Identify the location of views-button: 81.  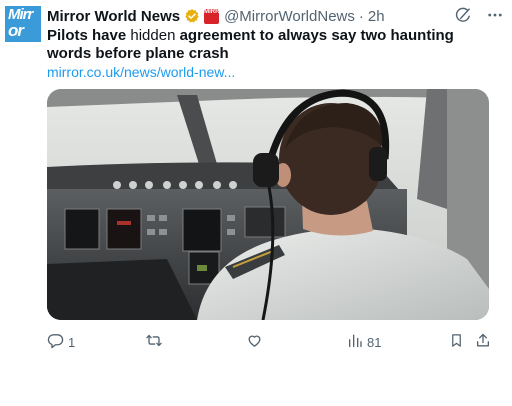
(364, 342).